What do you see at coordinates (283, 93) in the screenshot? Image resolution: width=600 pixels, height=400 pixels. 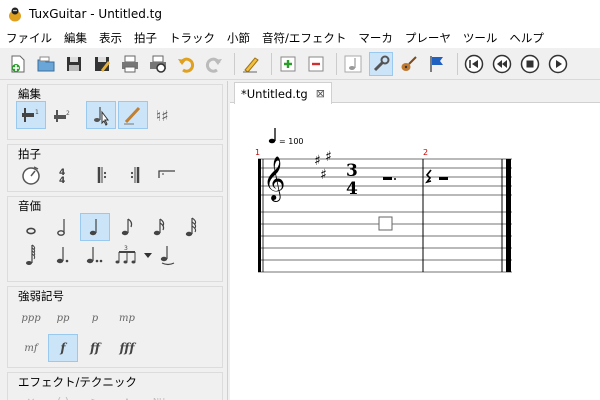 I see `document-tab: *Untitled.tg ⊠` at bounding box center [283, 93].